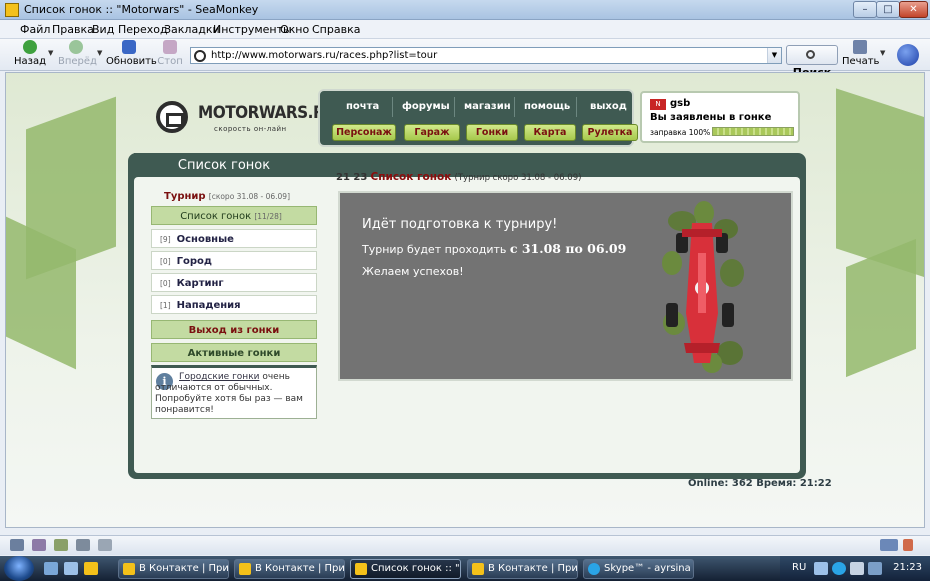 The height and width of the screenshot is (581, 930). I want to click on back-dropdown-icon: ▼, so click(50, 53).